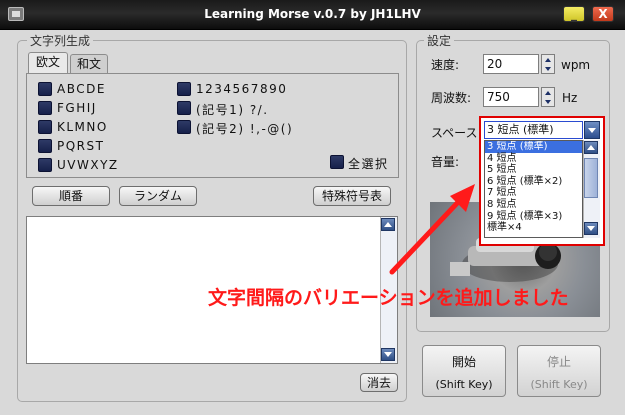 The height and width of the screenshot is (415, 625). What do you see at coordinates (559, 384) in the screenshot?
I see `stop-button-shortcut: (Shift Key)` at bounding box center [559, 384].